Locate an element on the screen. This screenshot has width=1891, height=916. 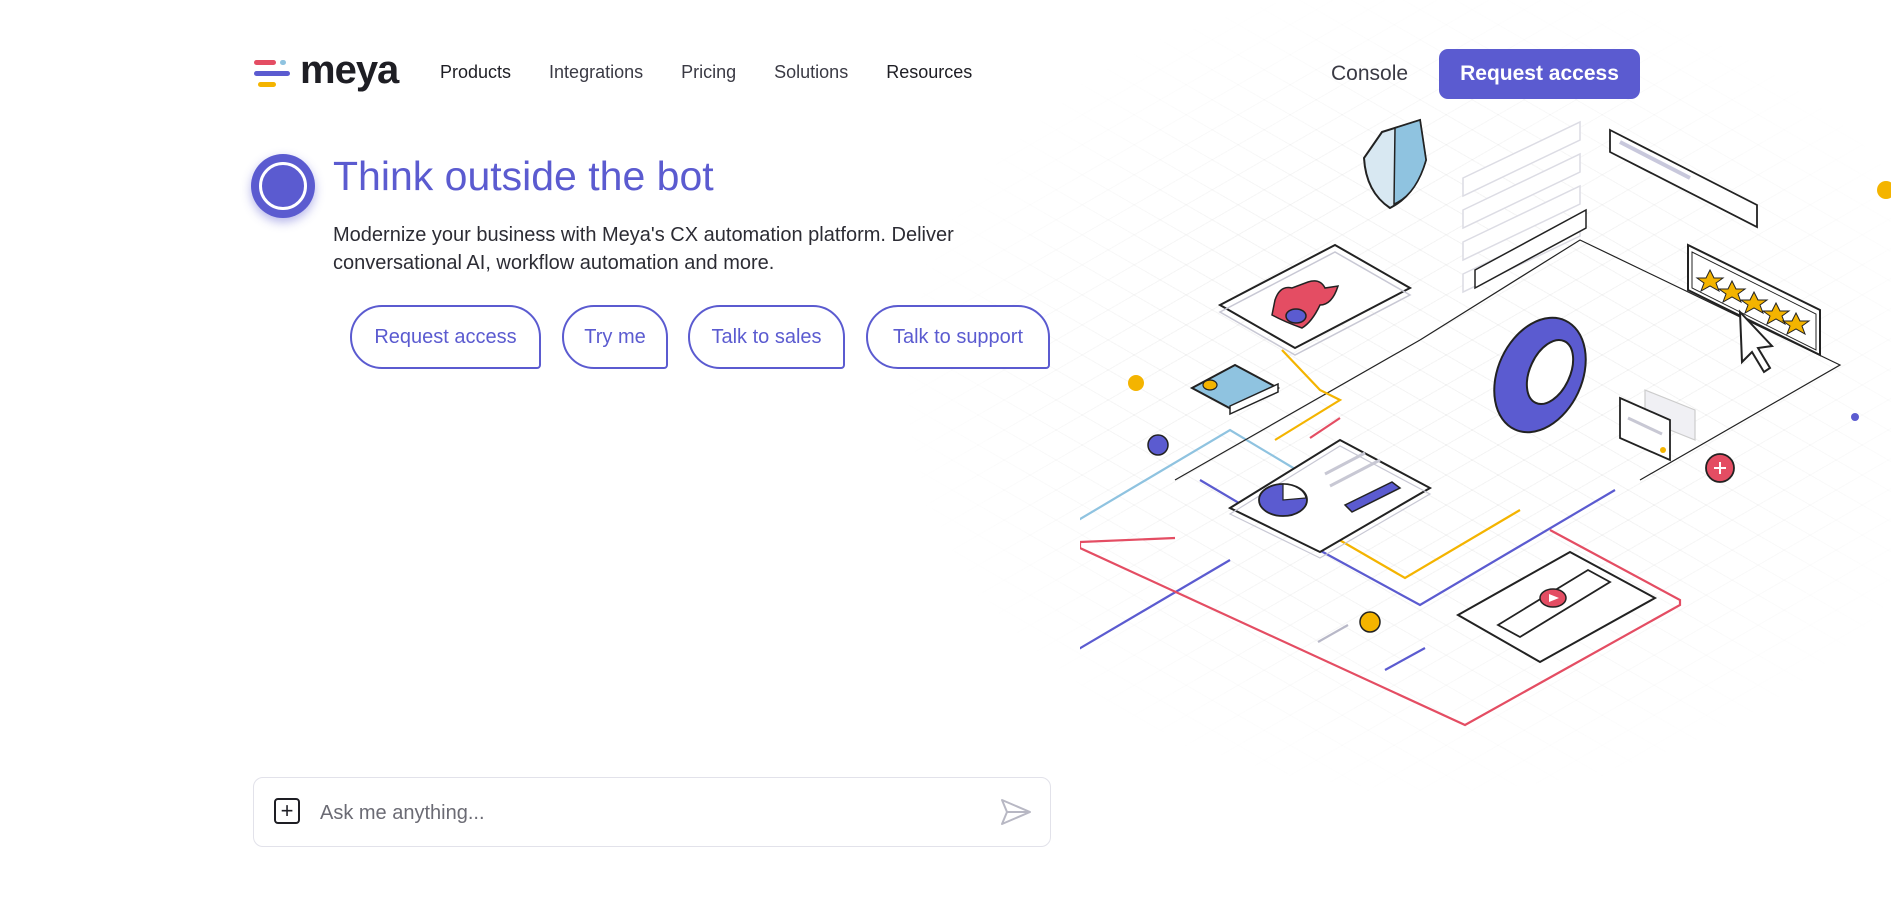
chat-input-bar: + is located at coordinates (652, 812).